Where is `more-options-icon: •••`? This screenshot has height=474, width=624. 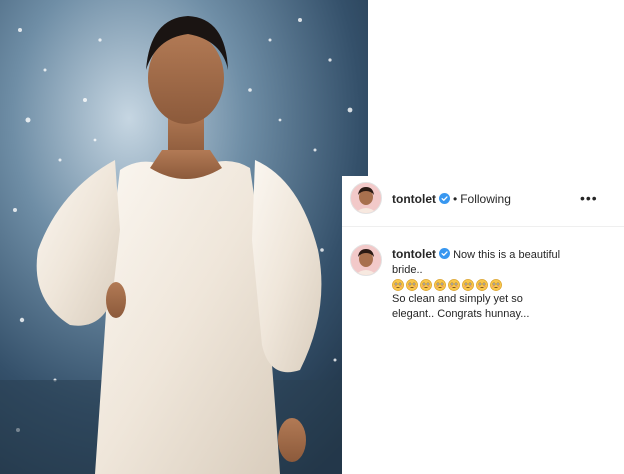
more-options-icon: ••• is located at coordinates (589, 198).